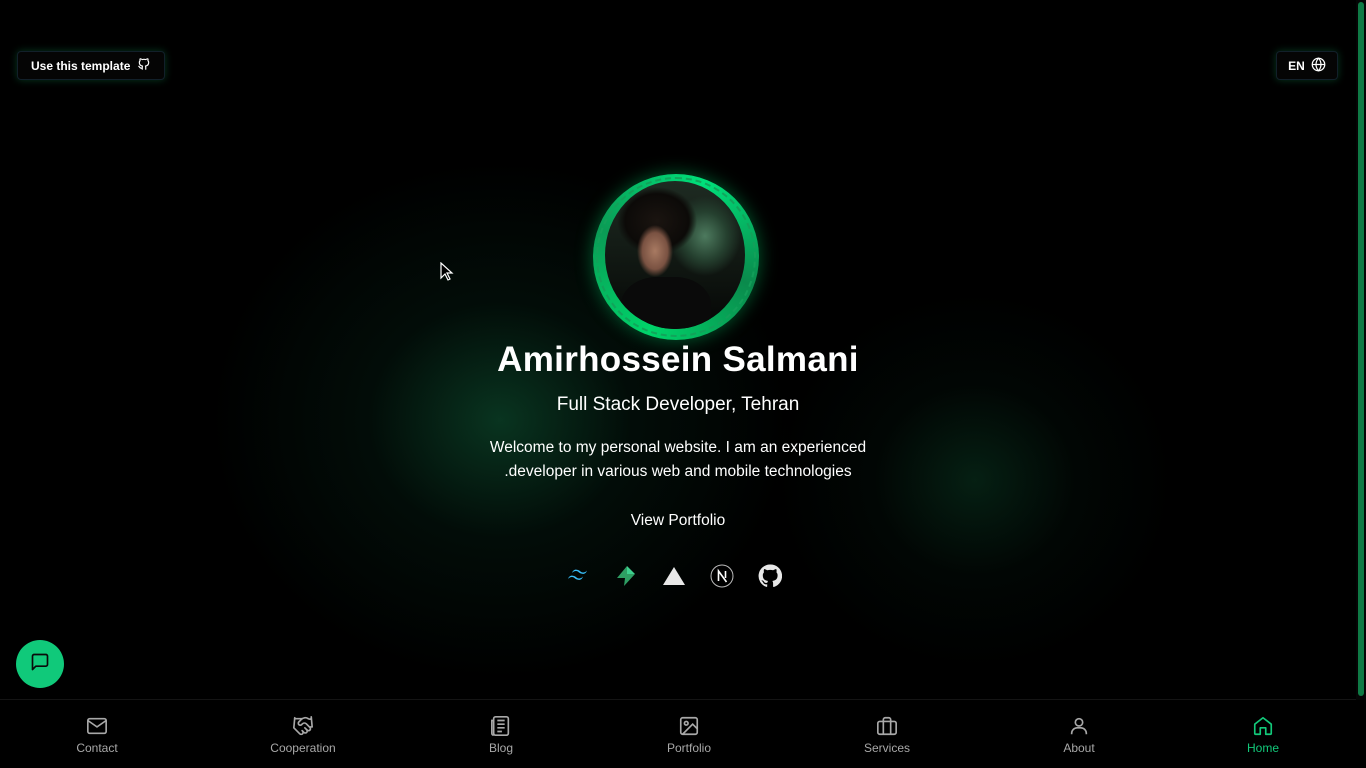 The height and width of the screenshot is (768, 1366). I want to click on language-label: EN, so click(1296, 65).